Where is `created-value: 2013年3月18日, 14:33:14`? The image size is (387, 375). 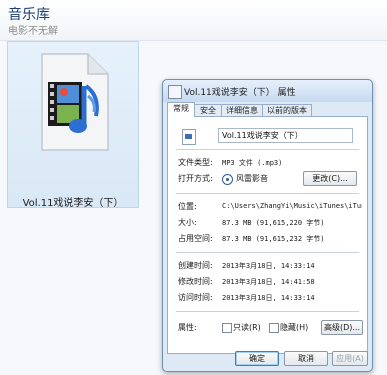
created-value: 2013年3月18日, 14:33:14 is located at coordinates (268, 266).